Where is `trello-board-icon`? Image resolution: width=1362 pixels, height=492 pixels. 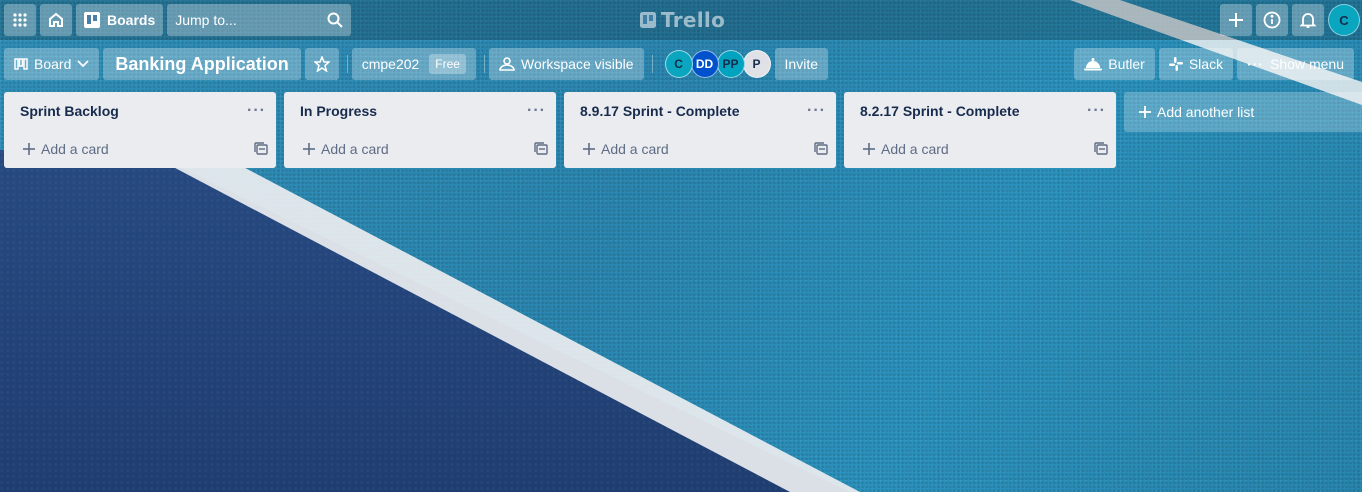 trello-board-icon is located at coordinates (92, 20).